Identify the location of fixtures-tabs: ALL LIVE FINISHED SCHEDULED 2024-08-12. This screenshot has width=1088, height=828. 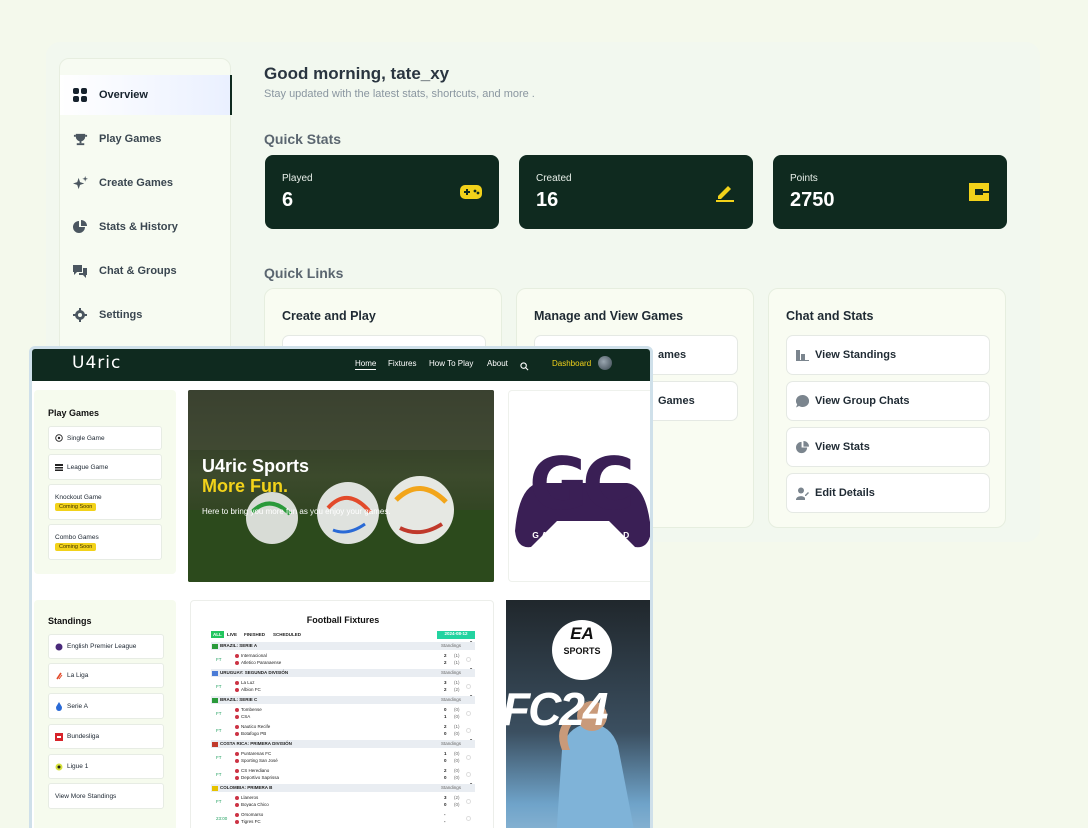
(343, 635).